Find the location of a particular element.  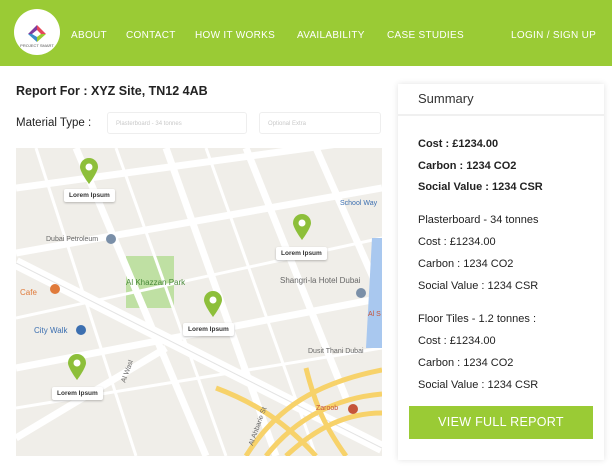

place-label: Dusit Thani Dubai is located at coordinates (336, 351).